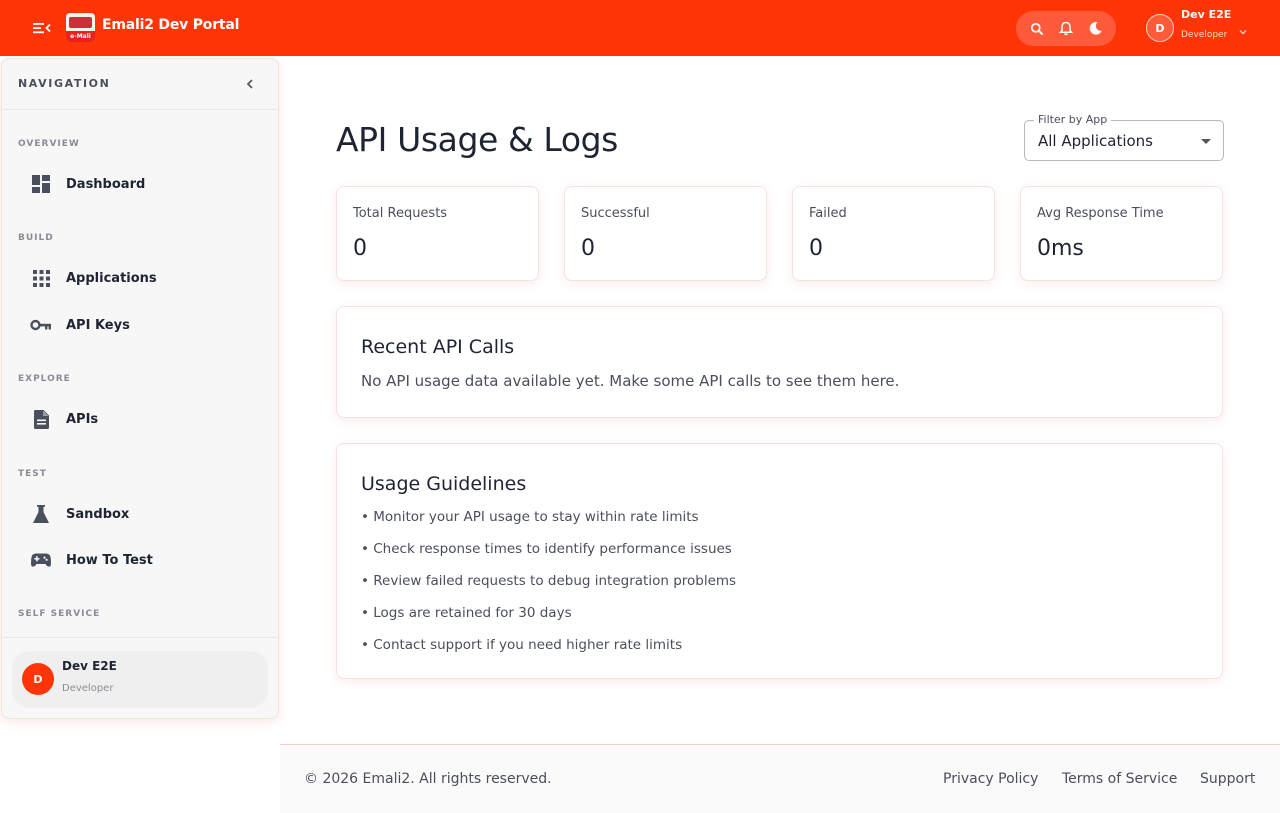 This screenshot has height=813, width=1280. Describe the element at coordinates (80, 27) in the screenshot. I see `app-logo: e-Mali` at that location.